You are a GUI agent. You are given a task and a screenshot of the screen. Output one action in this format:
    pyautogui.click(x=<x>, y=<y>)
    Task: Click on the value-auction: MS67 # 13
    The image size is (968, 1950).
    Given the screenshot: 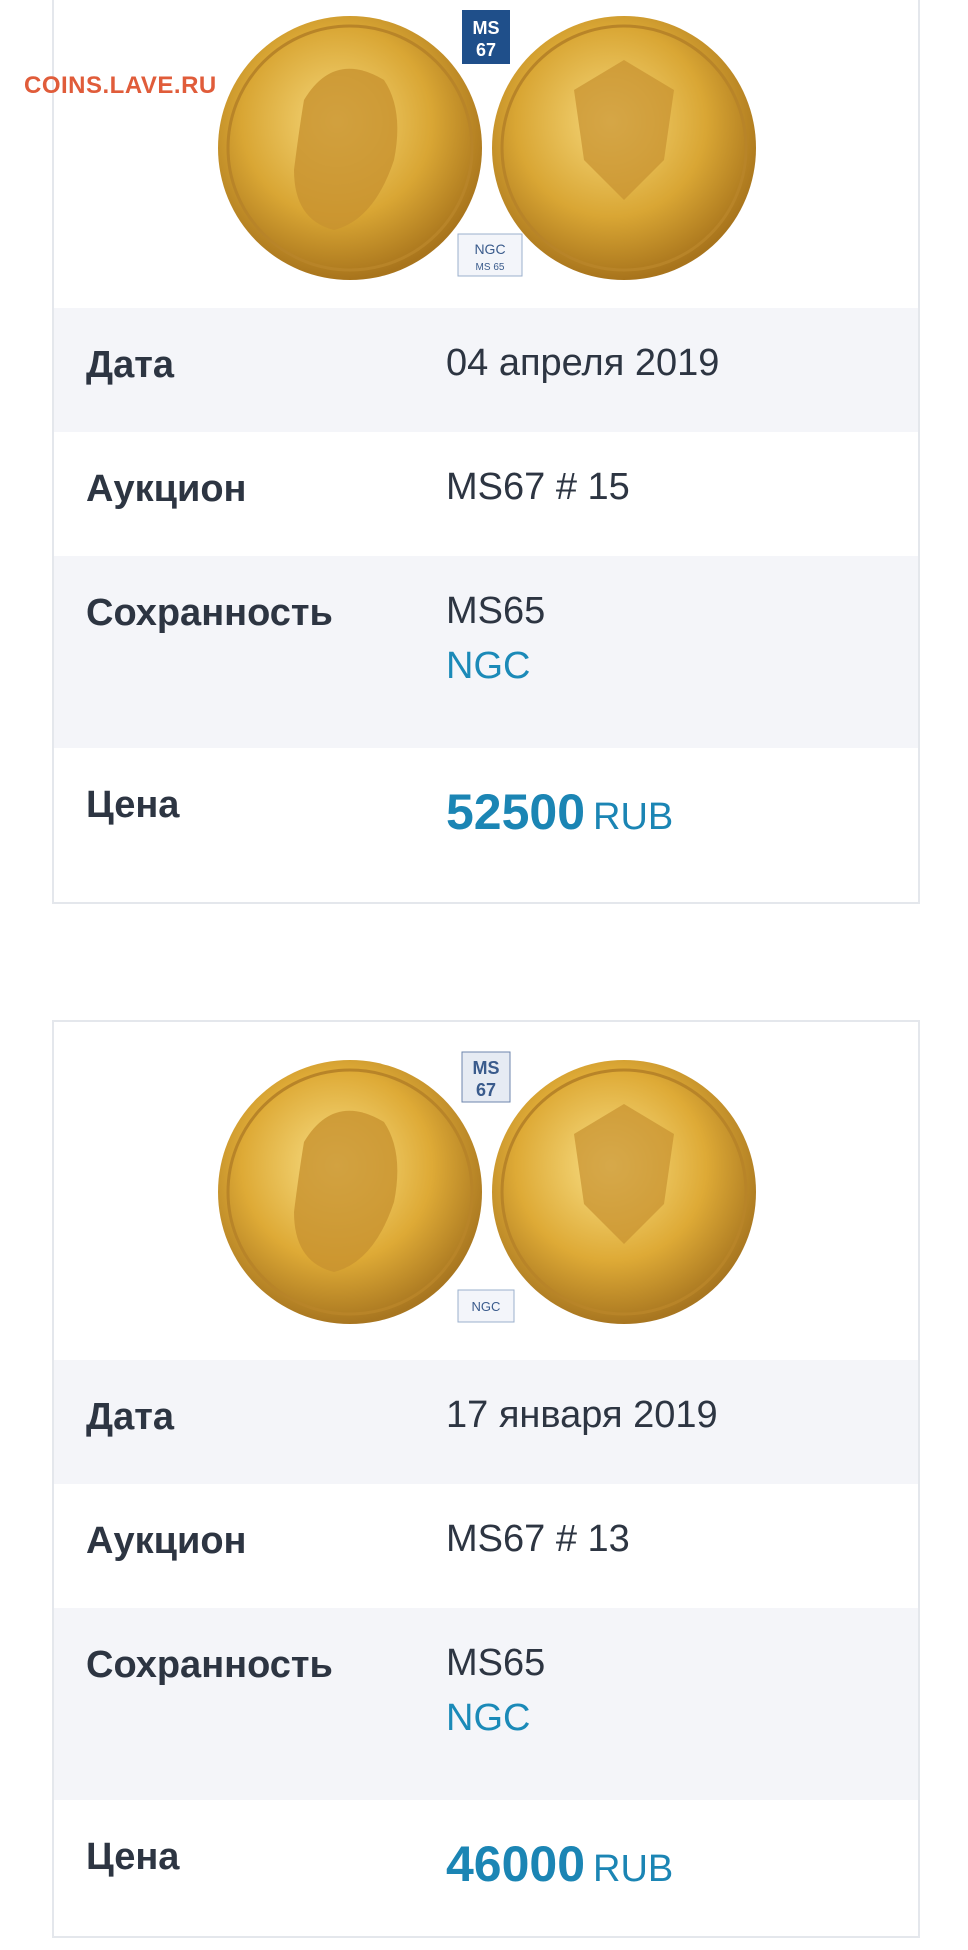 What is the action you would take?
    pyautogui.click(x=538, y=1560)
    